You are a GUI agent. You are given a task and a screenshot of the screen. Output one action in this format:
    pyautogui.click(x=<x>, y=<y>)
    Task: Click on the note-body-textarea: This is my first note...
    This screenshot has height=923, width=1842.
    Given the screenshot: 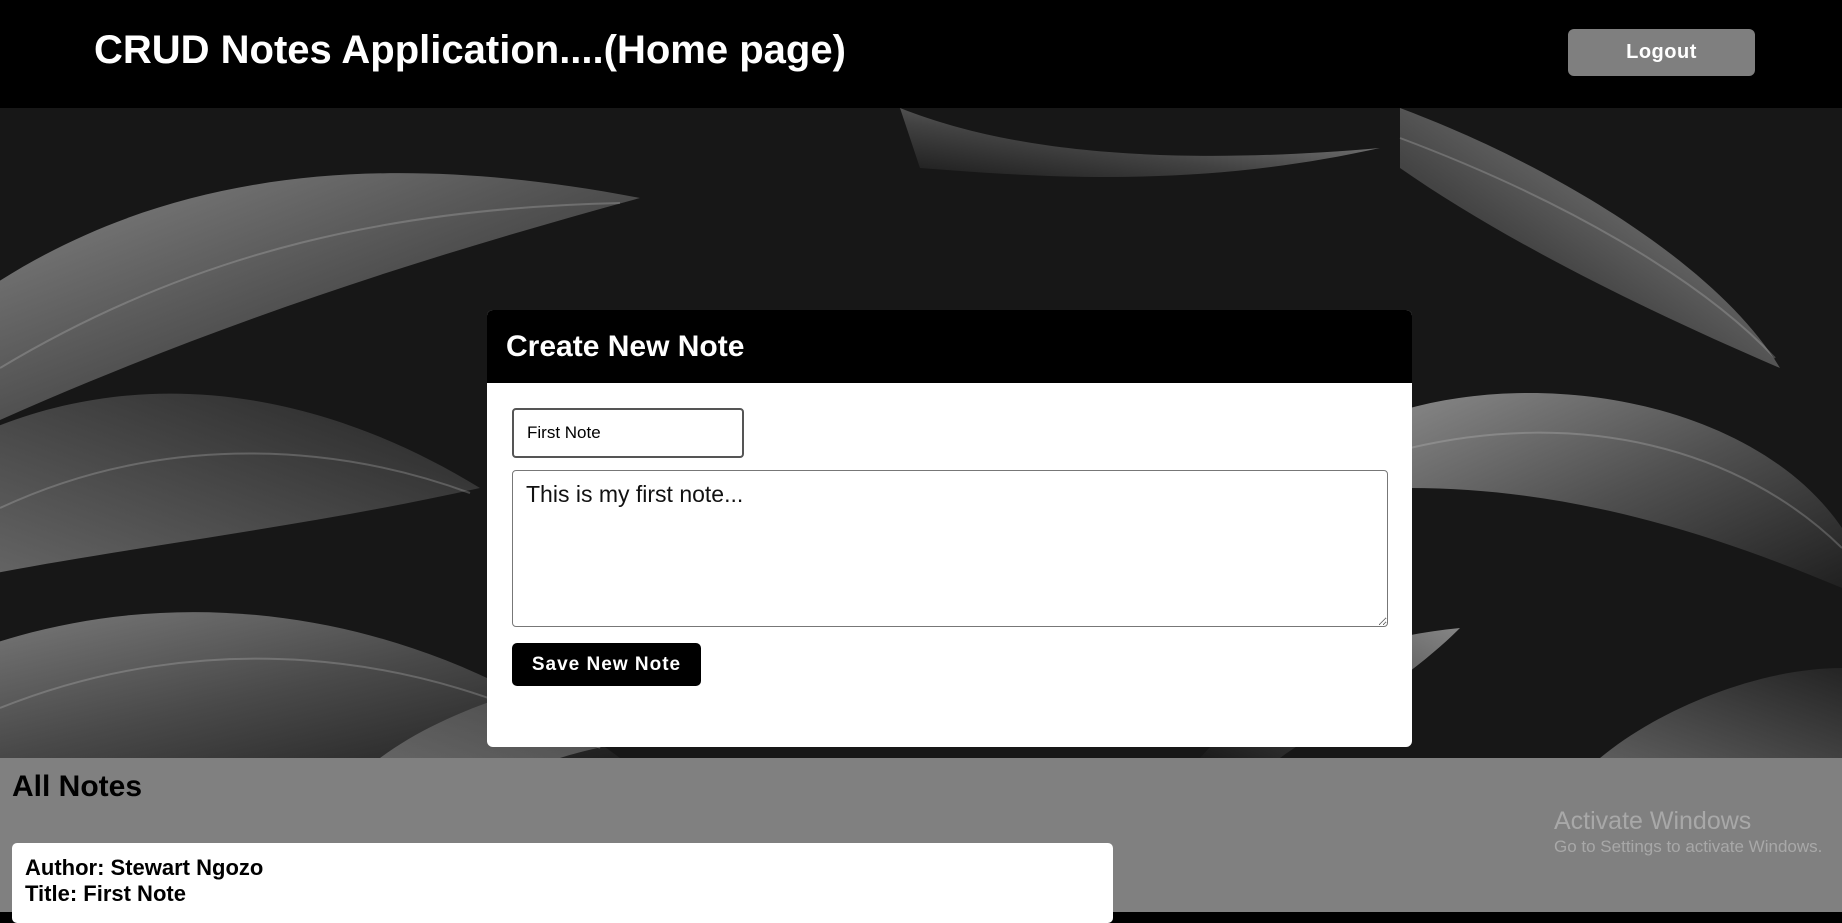 What is the action you would take?
    pyautogui.click(x=950, y=548)
    